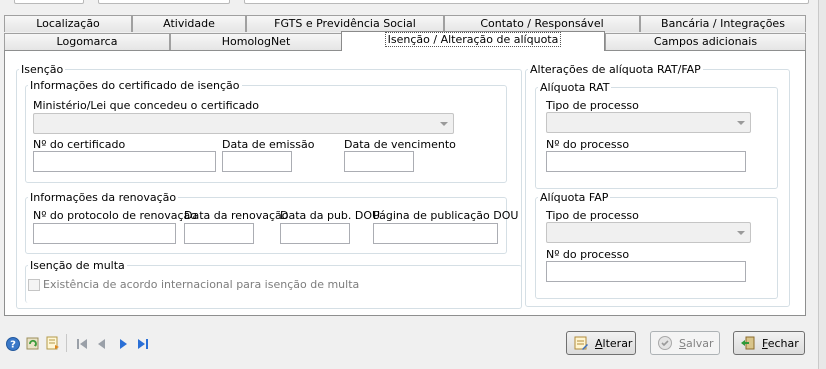  Describe the element at coordinates (400, 144) in the screenshot. I see `data-vencimento-label: Data de vencimento` at that location.